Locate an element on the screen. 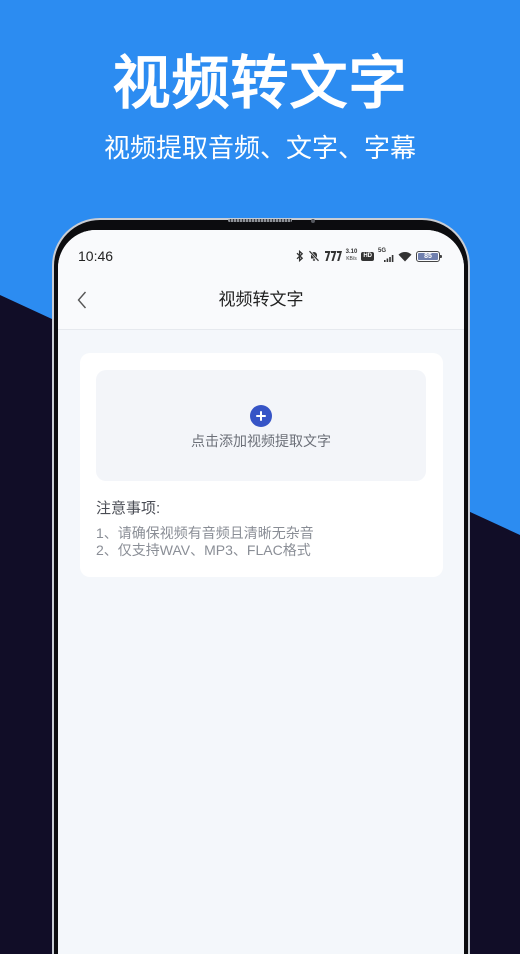 The width and height of the screenshot is (520, 954). add-video-label: 点击添加视频提取文字 is located at coordinates (261, 441).